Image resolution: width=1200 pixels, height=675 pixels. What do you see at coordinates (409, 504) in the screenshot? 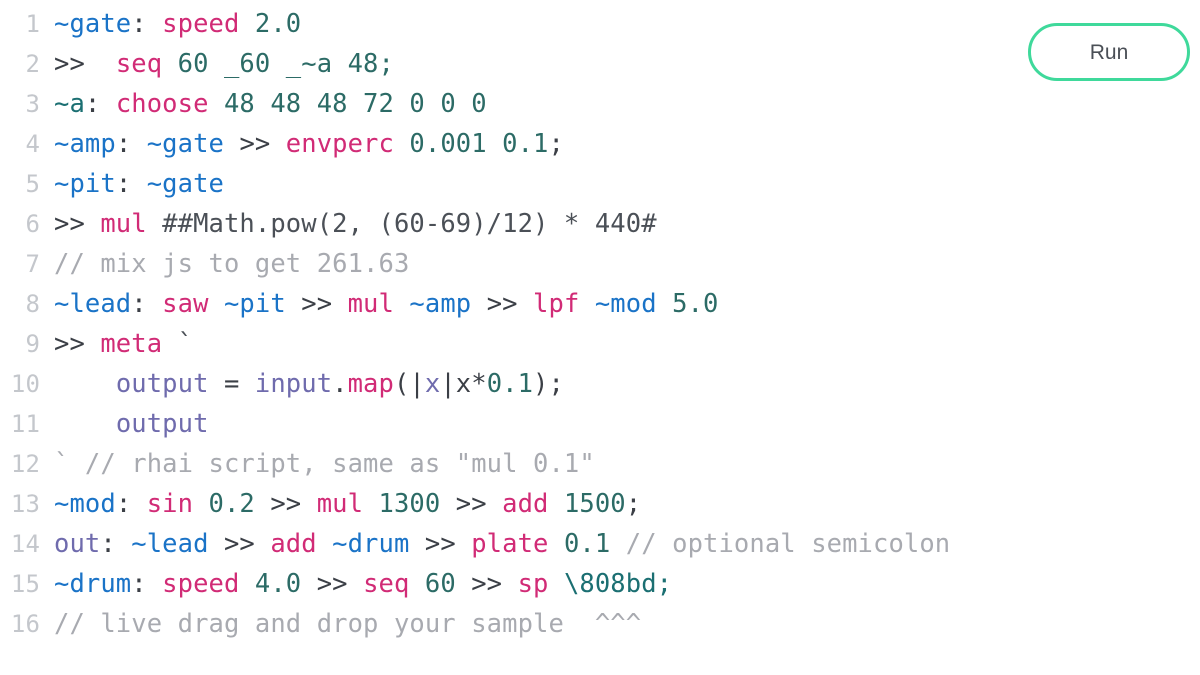
I see `code-token: 1300` at bounding box center [409, 504].